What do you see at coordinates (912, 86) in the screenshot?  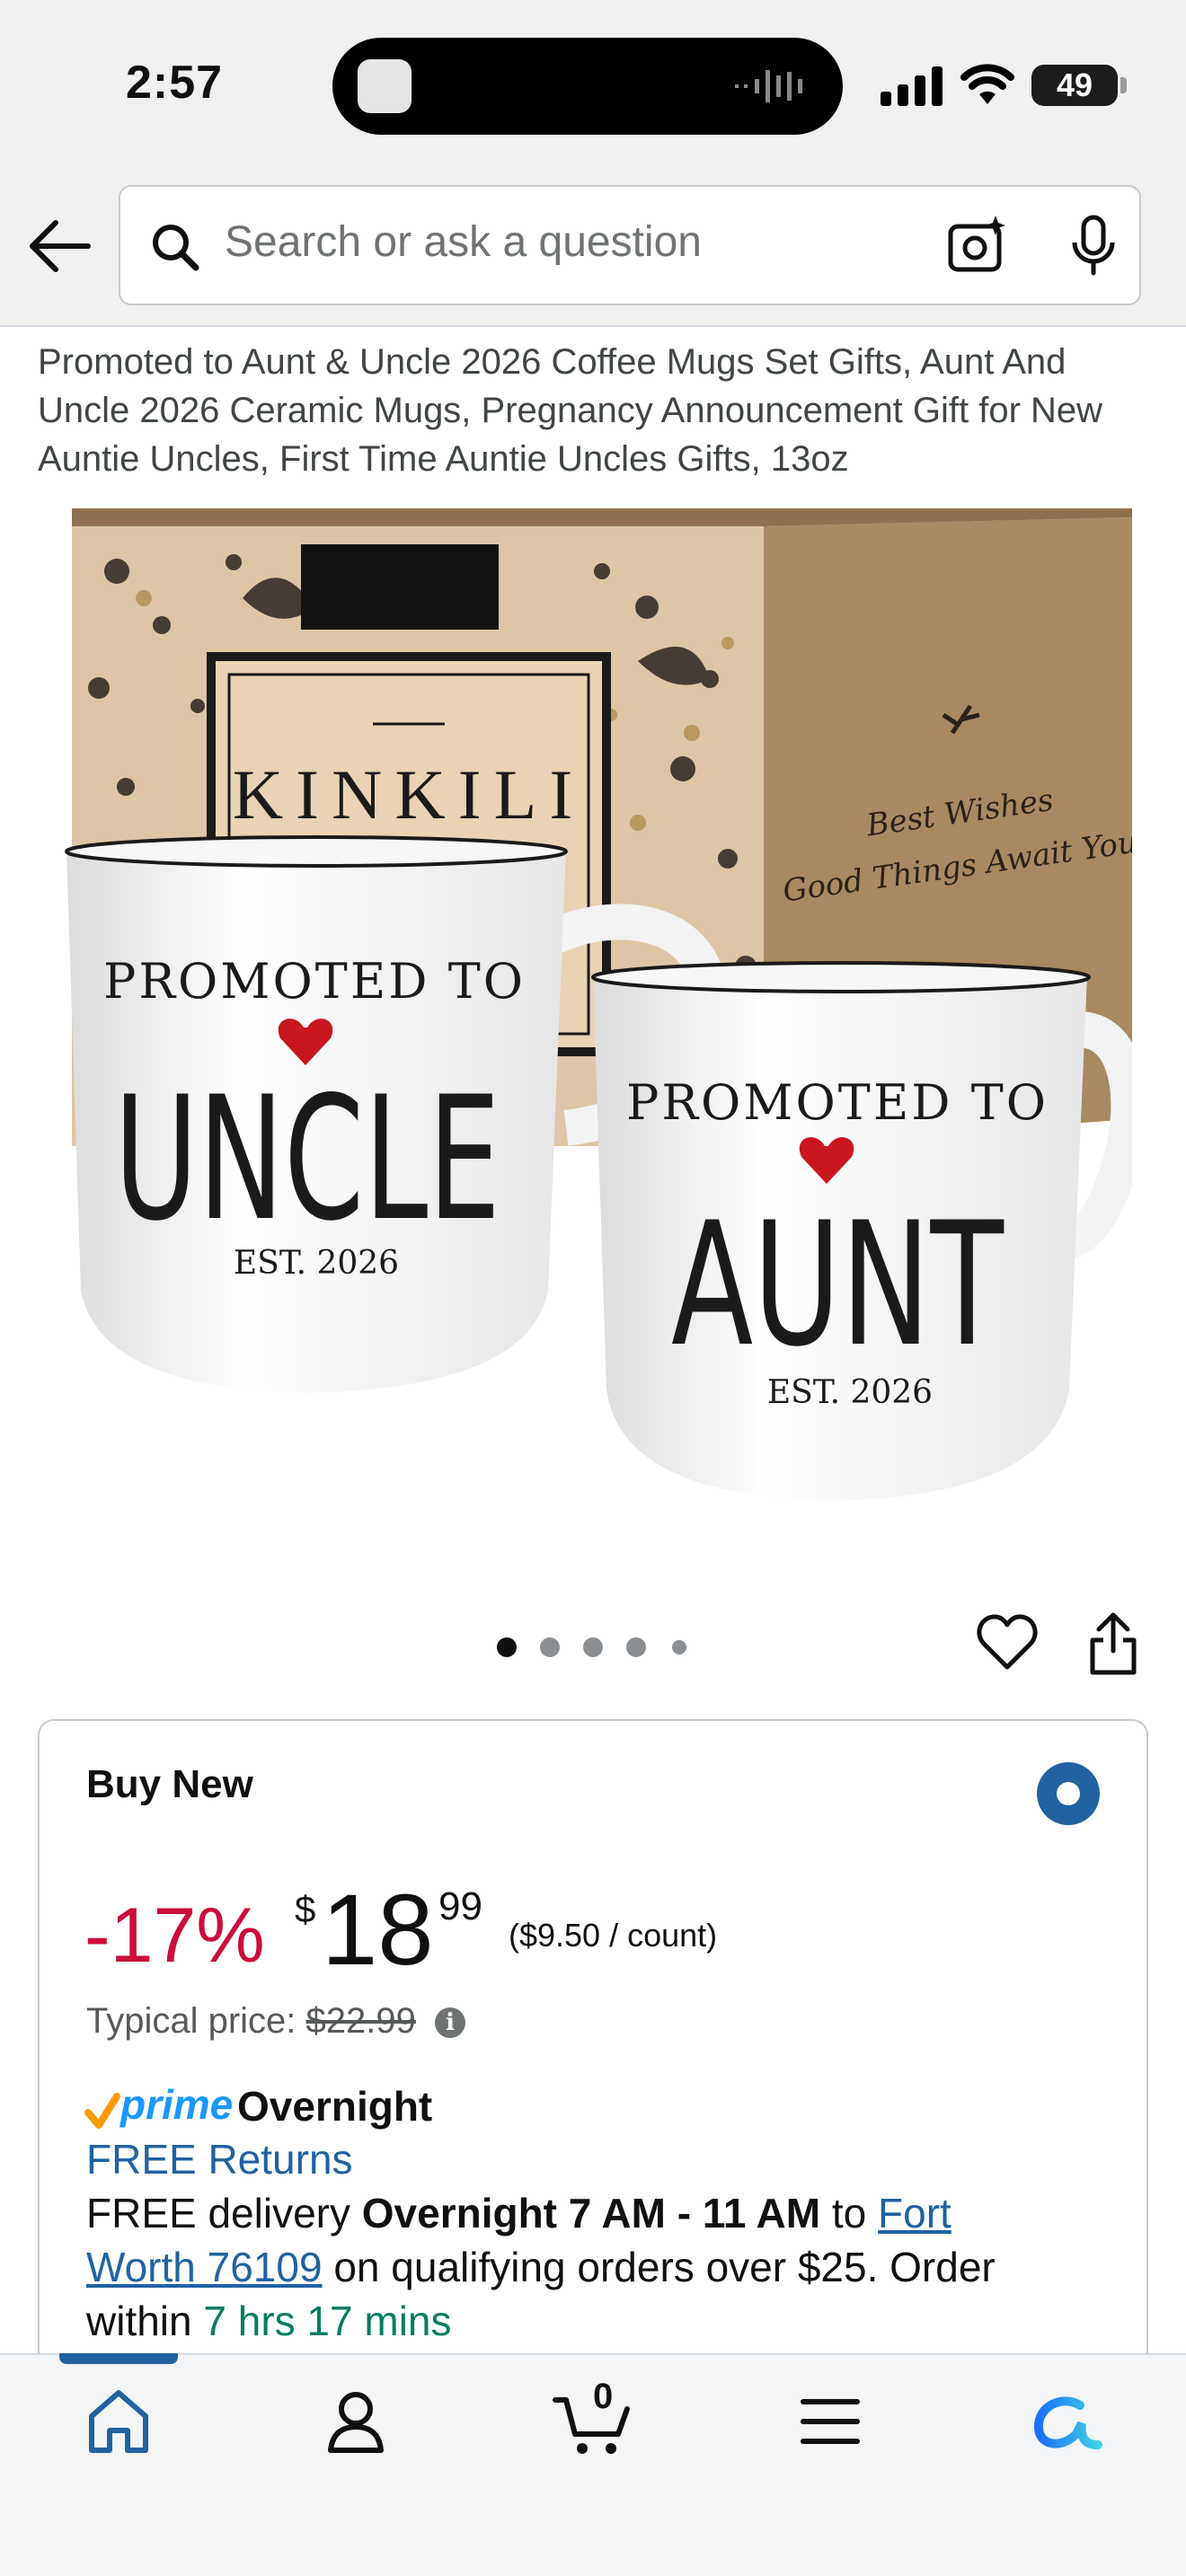 I see `cellular-signal-icon` at bounding box center [912, 86].